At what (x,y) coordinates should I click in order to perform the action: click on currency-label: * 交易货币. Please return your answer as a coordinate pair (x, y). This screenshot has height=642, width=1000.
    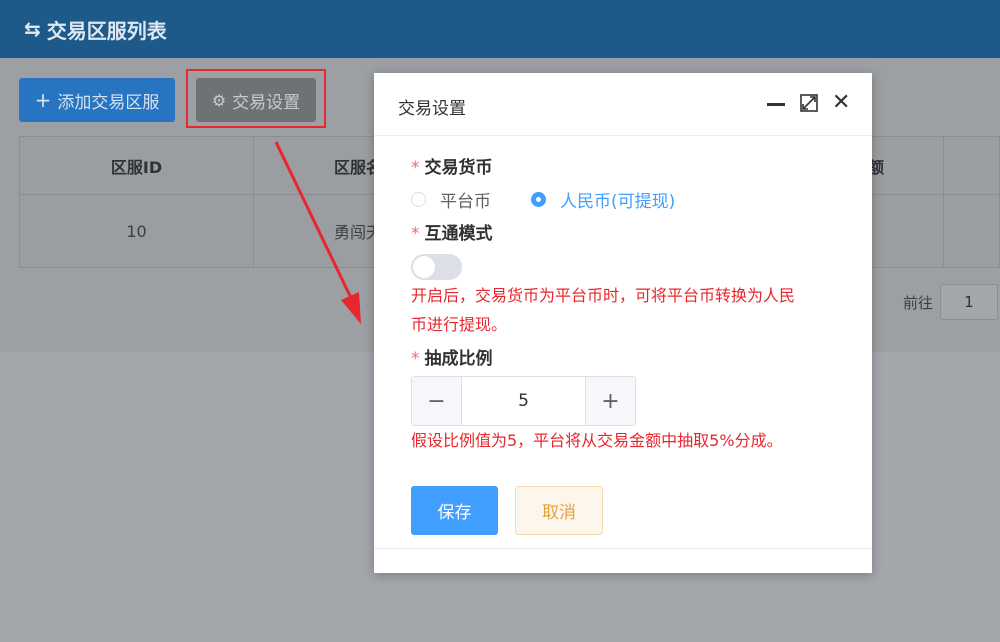
    Looking at the image, I should click on (452, 165).